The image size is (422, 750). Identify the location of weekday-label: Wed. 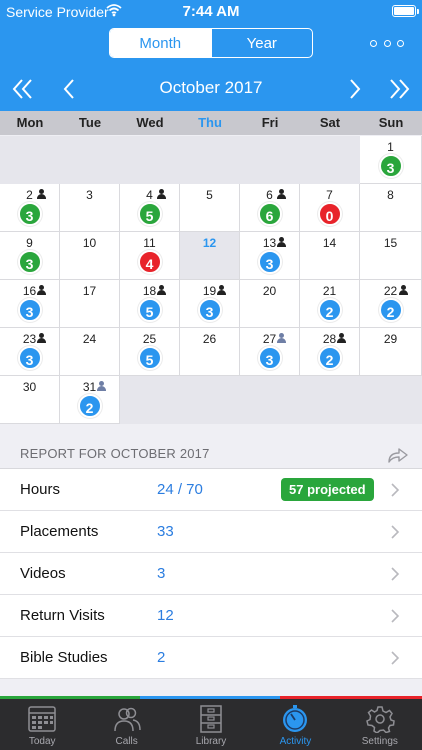
(150, 122).